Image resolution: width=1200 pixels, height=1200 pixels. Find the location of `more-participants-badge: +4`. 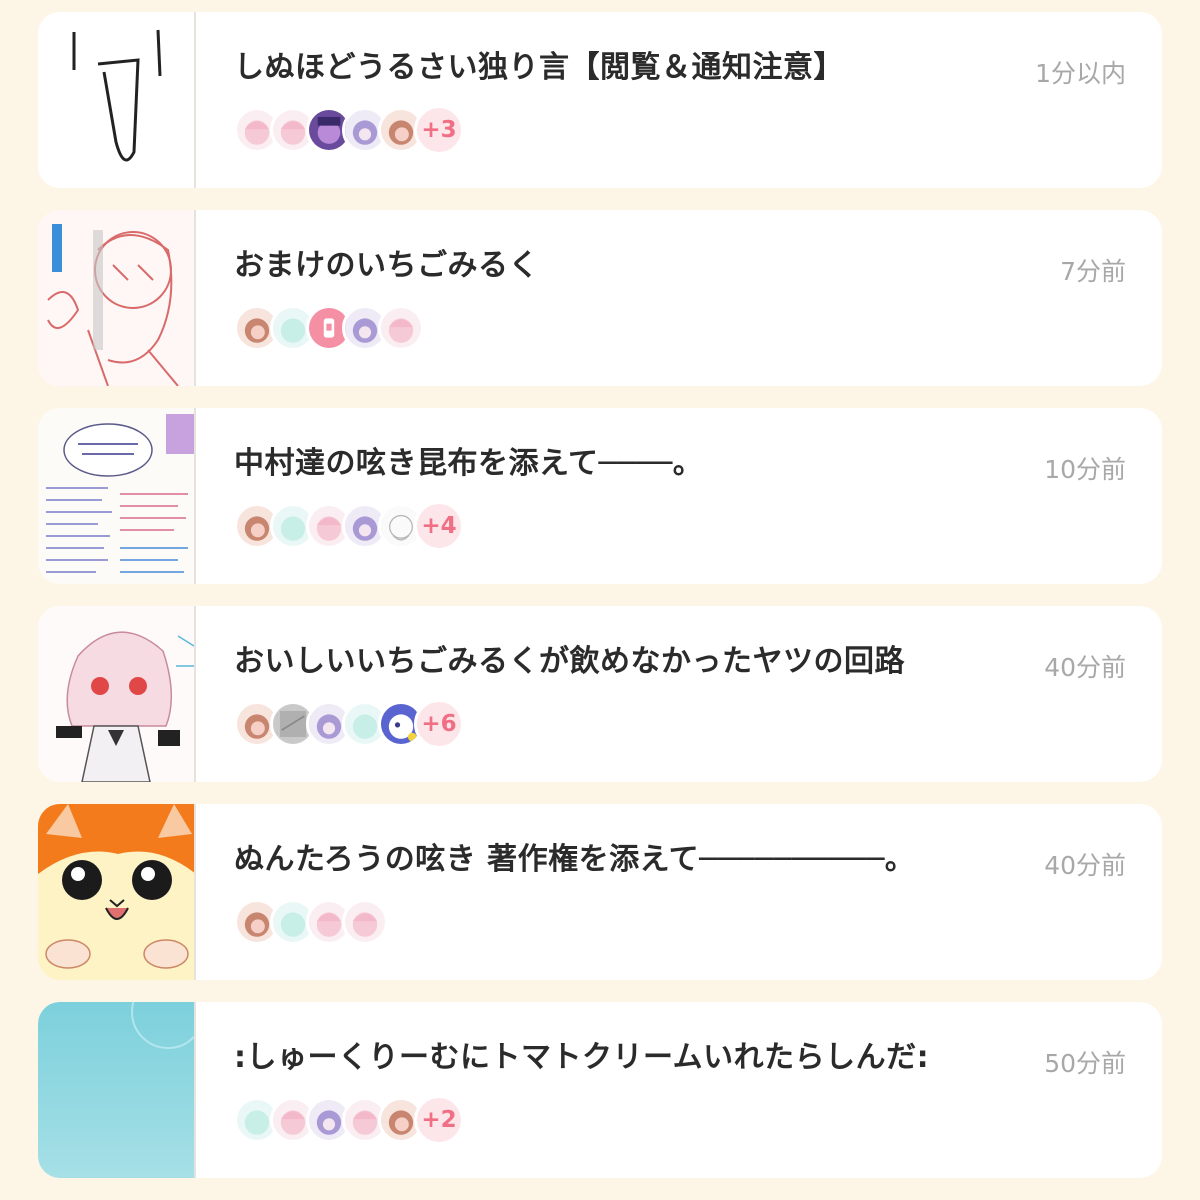

more-participants-badge: +4 is located at coordinates (439, 526).